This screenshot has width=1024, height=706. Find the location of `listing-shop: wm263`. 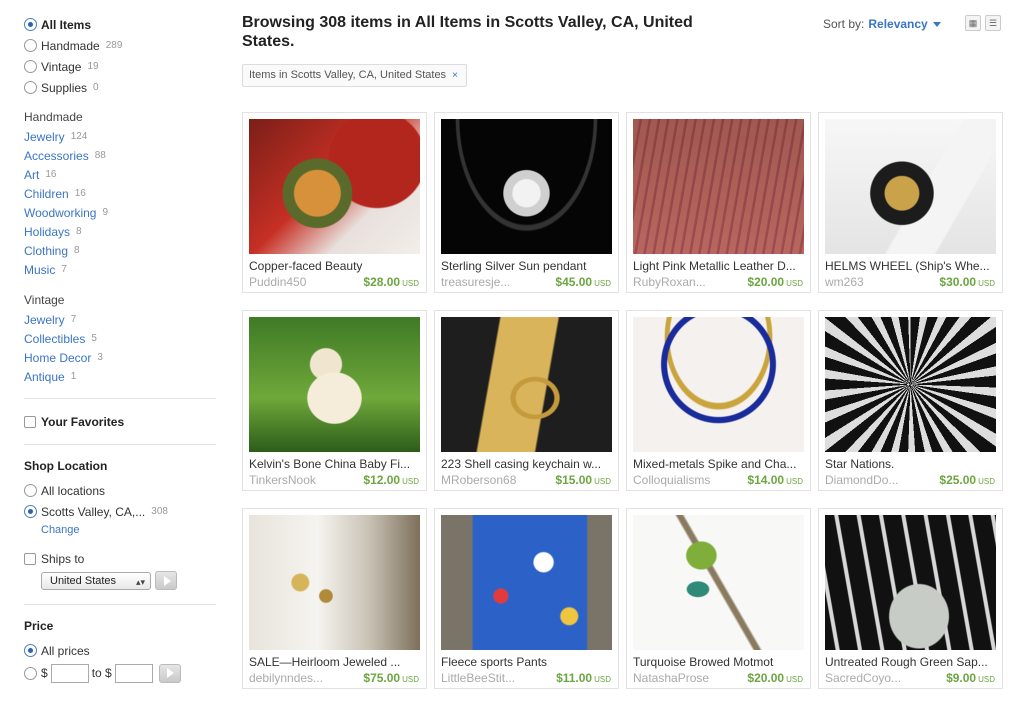

listing-shop: wm263 is located at coordinates (871, 282).